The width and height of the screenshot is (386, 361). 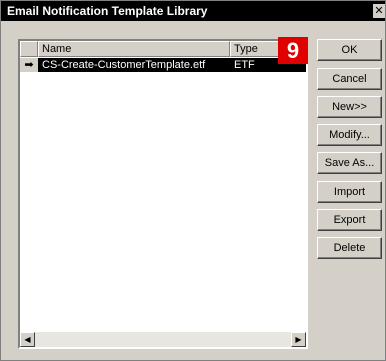 I want to click on scroll-right-icon: ▶, so click(x=298, y=339).